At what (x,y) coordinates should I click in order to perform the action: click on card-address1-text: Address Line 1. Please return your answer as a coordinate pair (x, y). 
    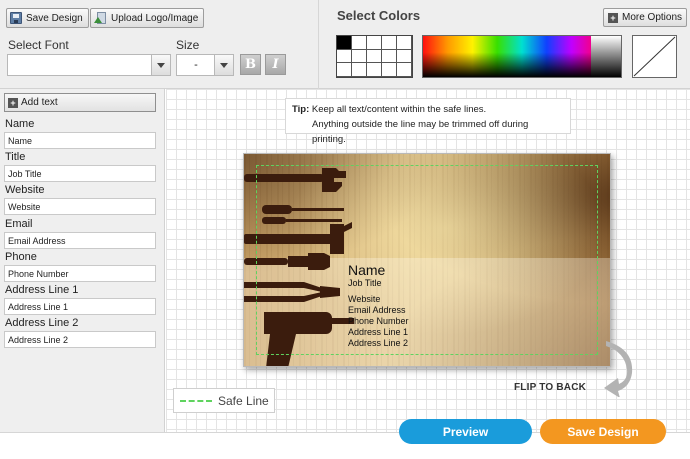
    Looking at the image, I should click on (378, 332).